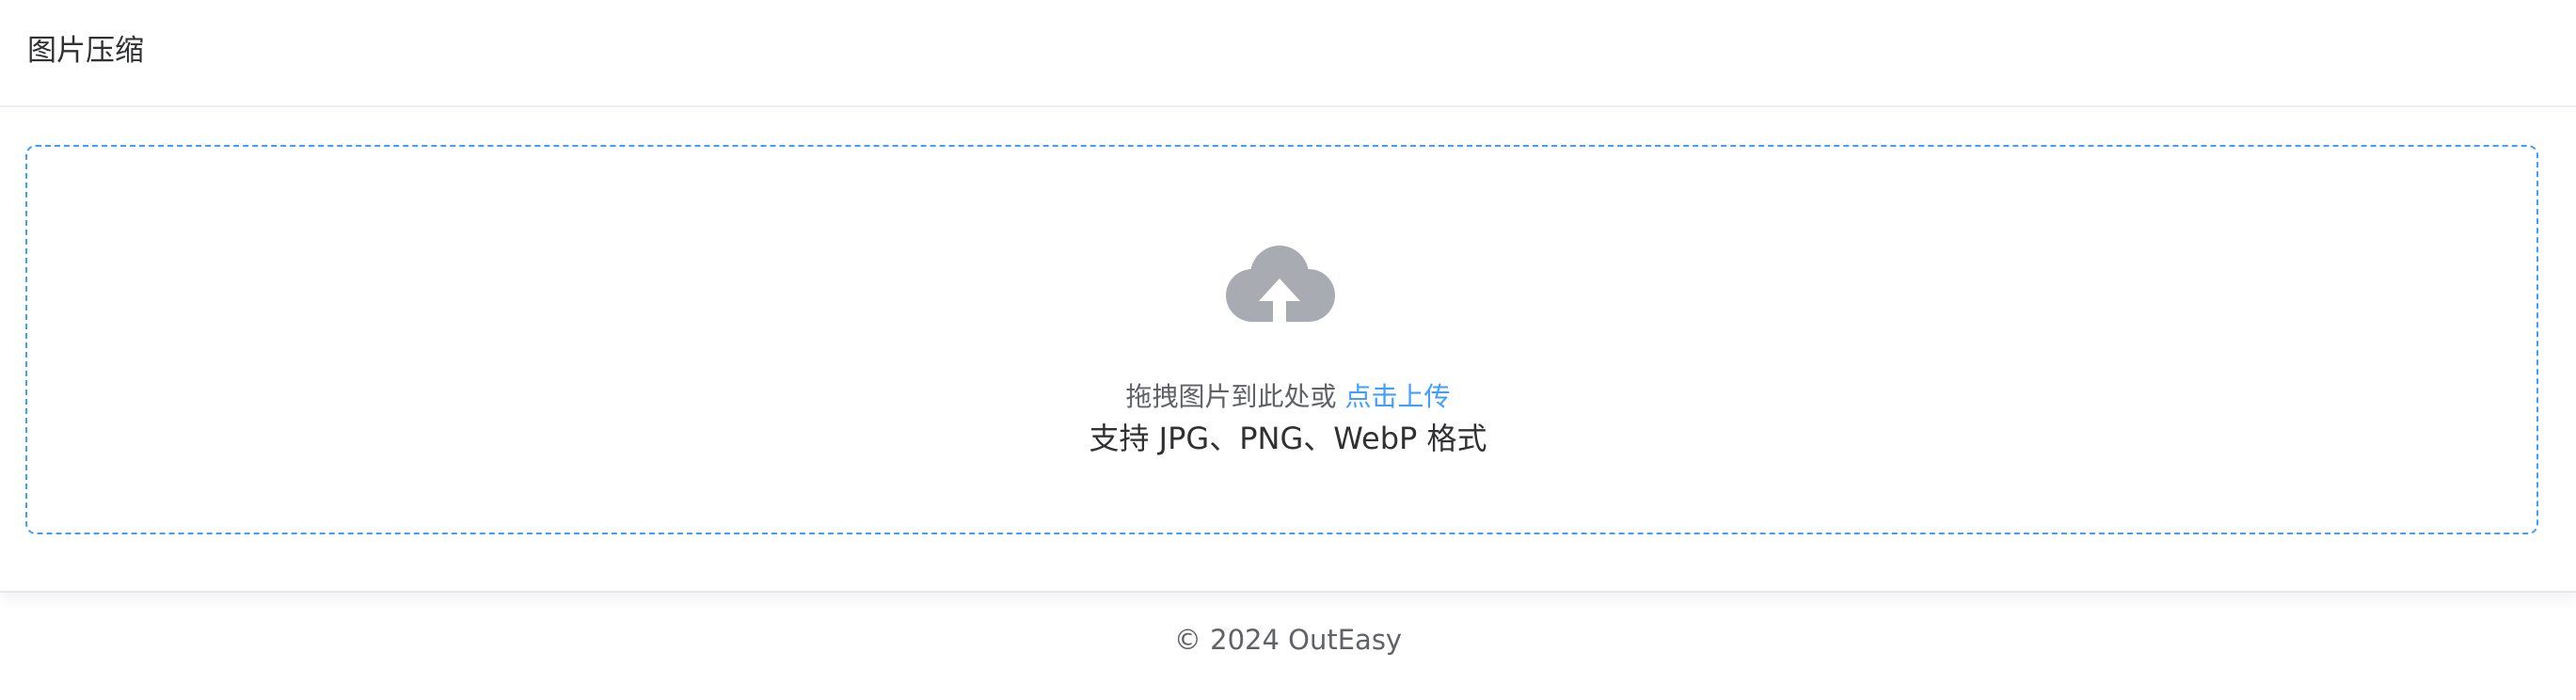  What do you see at coordinates (1397, 397) in the screenshot?
I see `click-upload-link: 点击上传` at bounding box center [1397, 397].